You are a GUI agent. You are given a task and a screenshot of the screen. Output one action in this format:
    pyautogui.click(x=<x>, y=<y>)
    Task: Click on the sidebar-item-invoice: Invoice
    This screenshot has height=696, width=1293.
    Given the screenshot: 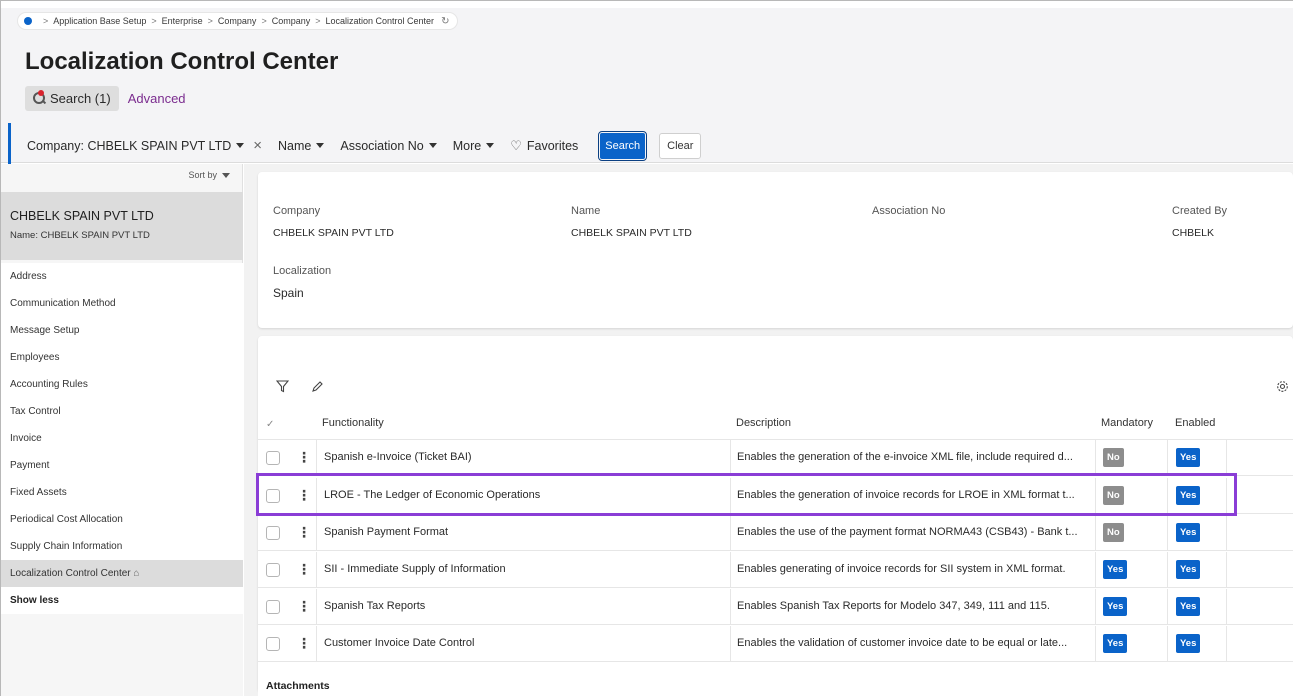 What is the action you would take?
    pyautogui.click(x=122, y=438)
    